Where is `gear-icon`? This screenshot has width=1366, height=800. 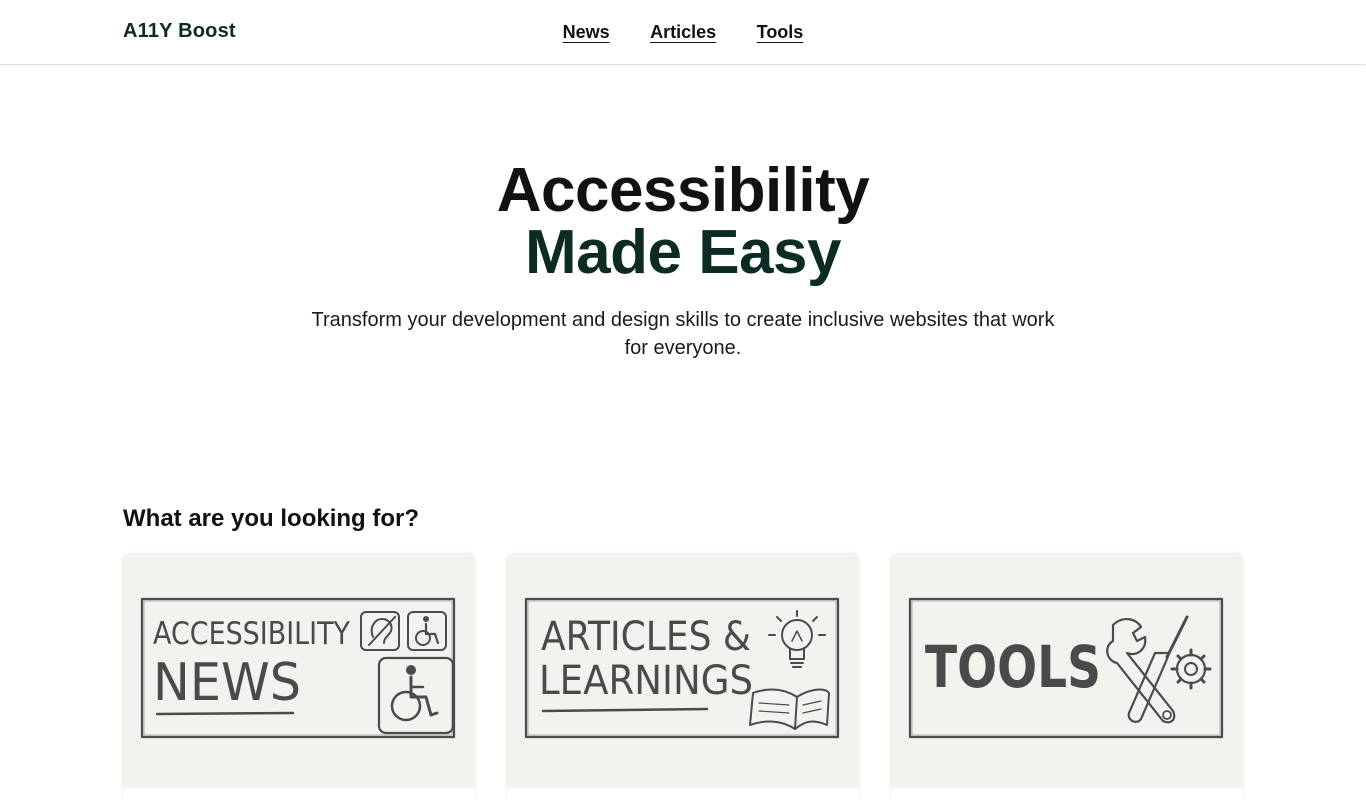 gear-icon is located at coordinates (1191, 669).